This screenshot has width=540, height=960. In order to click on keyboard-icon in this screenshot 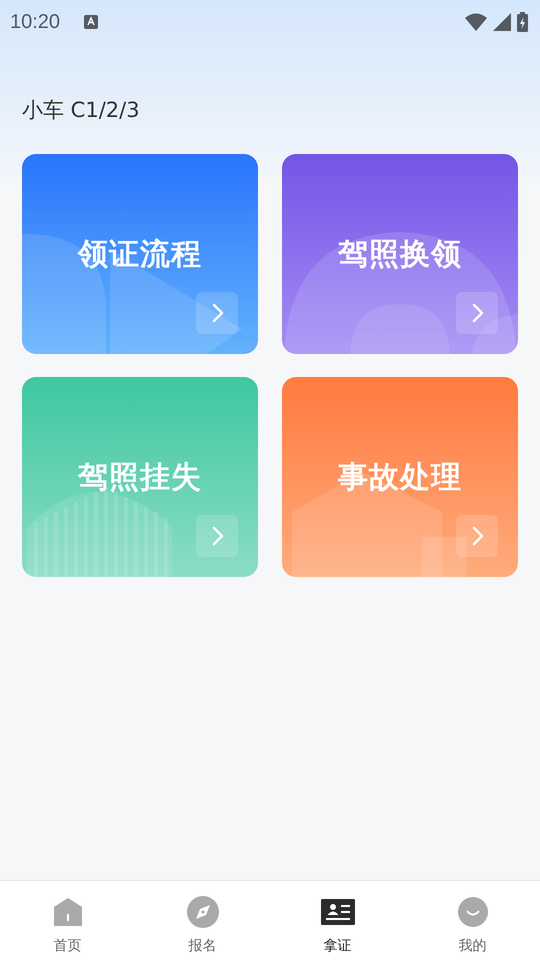, I will do `click(91, 22)`.